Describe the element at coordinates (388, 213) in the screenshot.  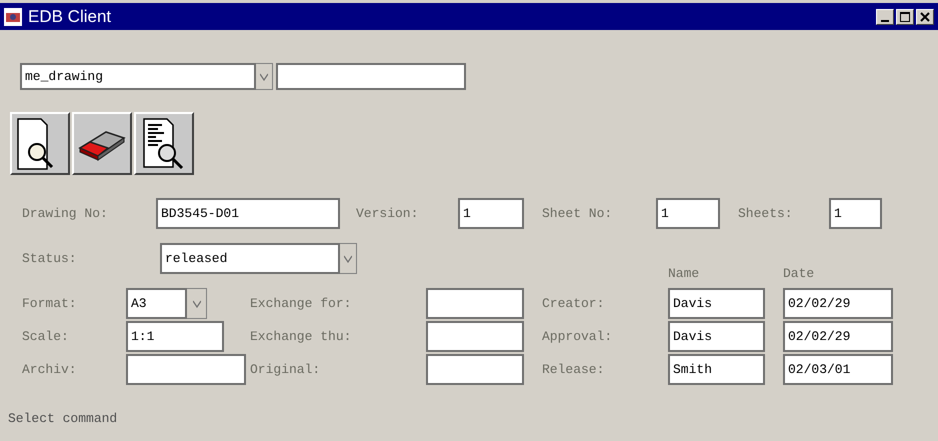
I see `field-label: Version:` at that location.